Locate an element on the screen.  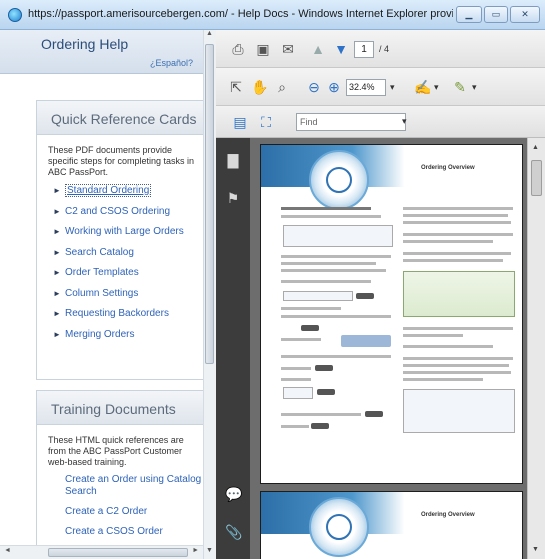
maximize-button: ▭ is located at coordinates (496, 14).